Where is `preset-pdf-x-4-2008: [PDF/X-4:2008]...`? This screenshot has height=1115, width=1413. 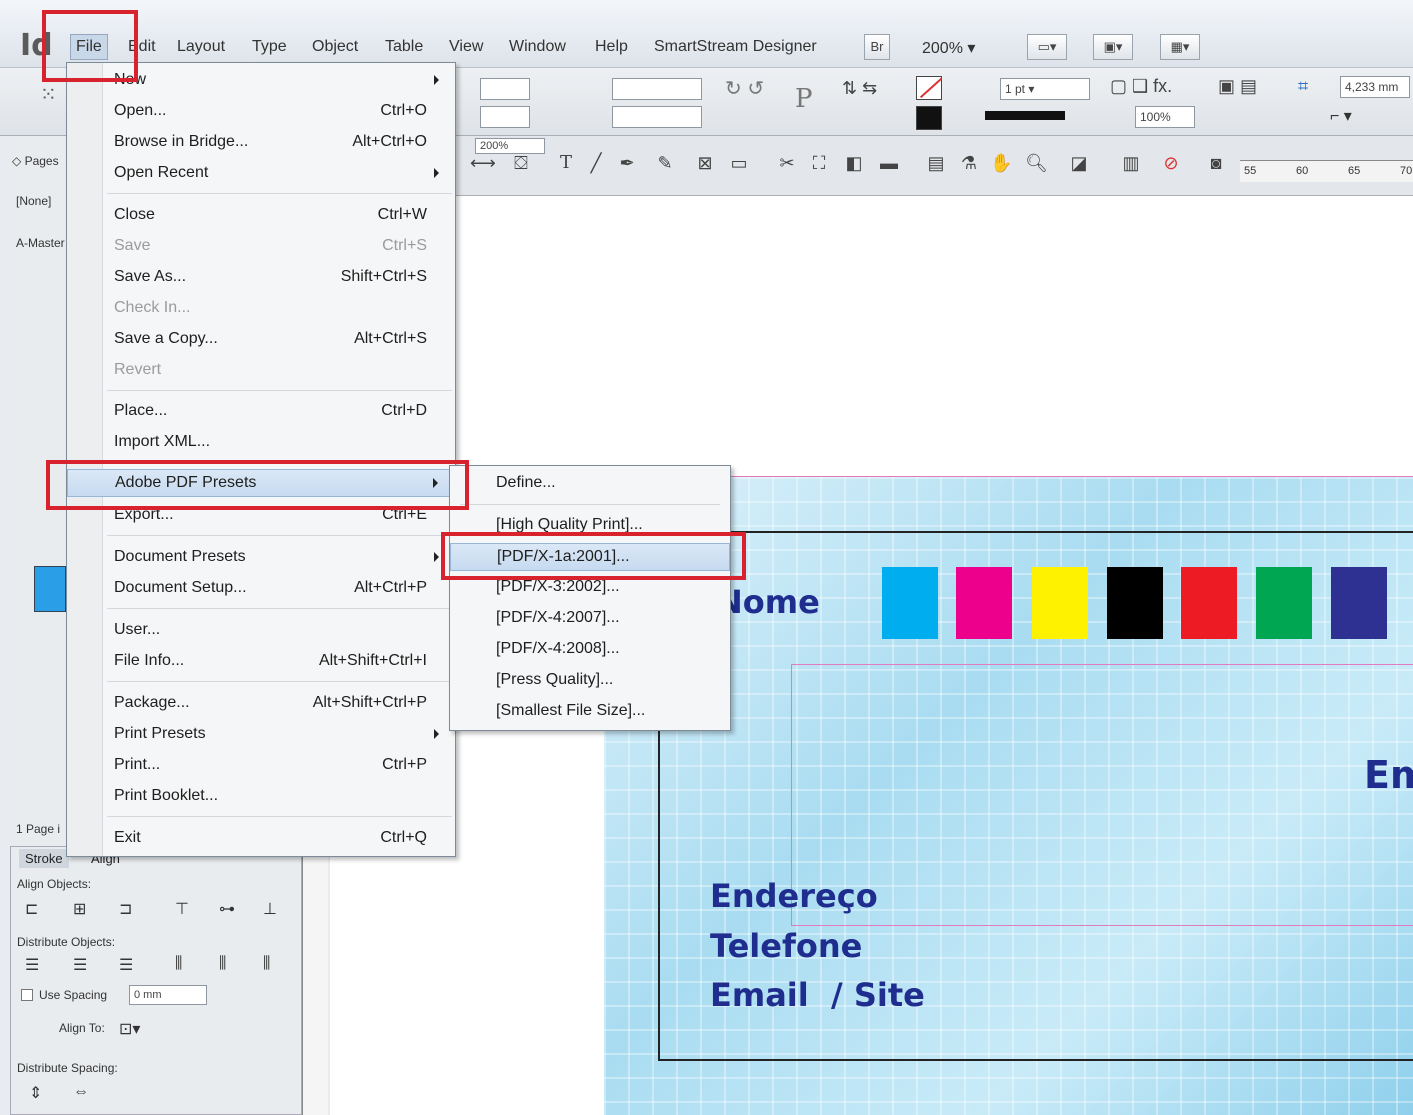 preset-pdf-x-4-2008: [PDF/X-4:2008]... is located at coordinates (590, 650).